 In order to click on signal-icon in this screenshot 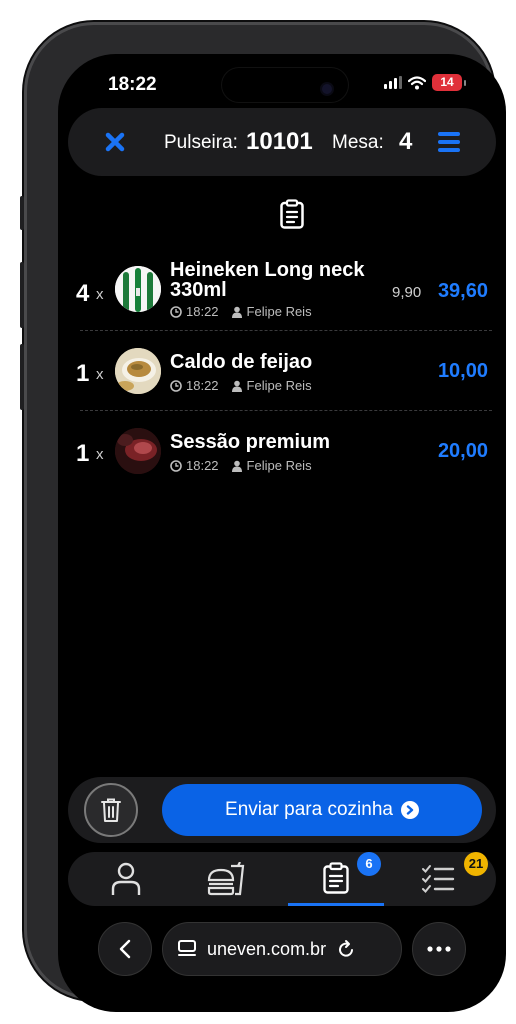, I will do `click(393, 82)`.